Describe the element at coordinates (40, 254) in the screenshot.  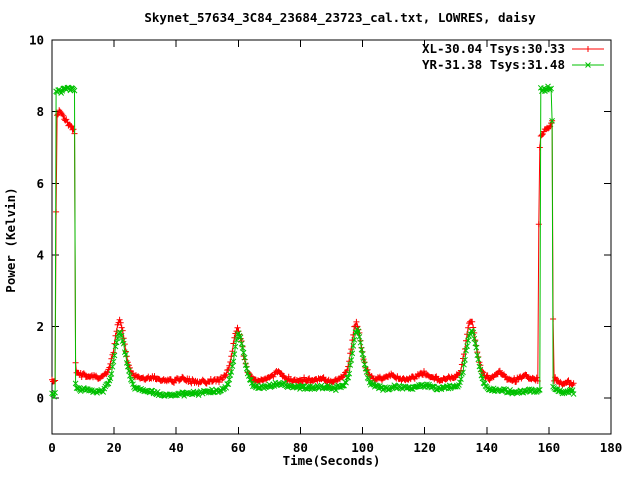
I see `y-tick-label: 4` at that location.